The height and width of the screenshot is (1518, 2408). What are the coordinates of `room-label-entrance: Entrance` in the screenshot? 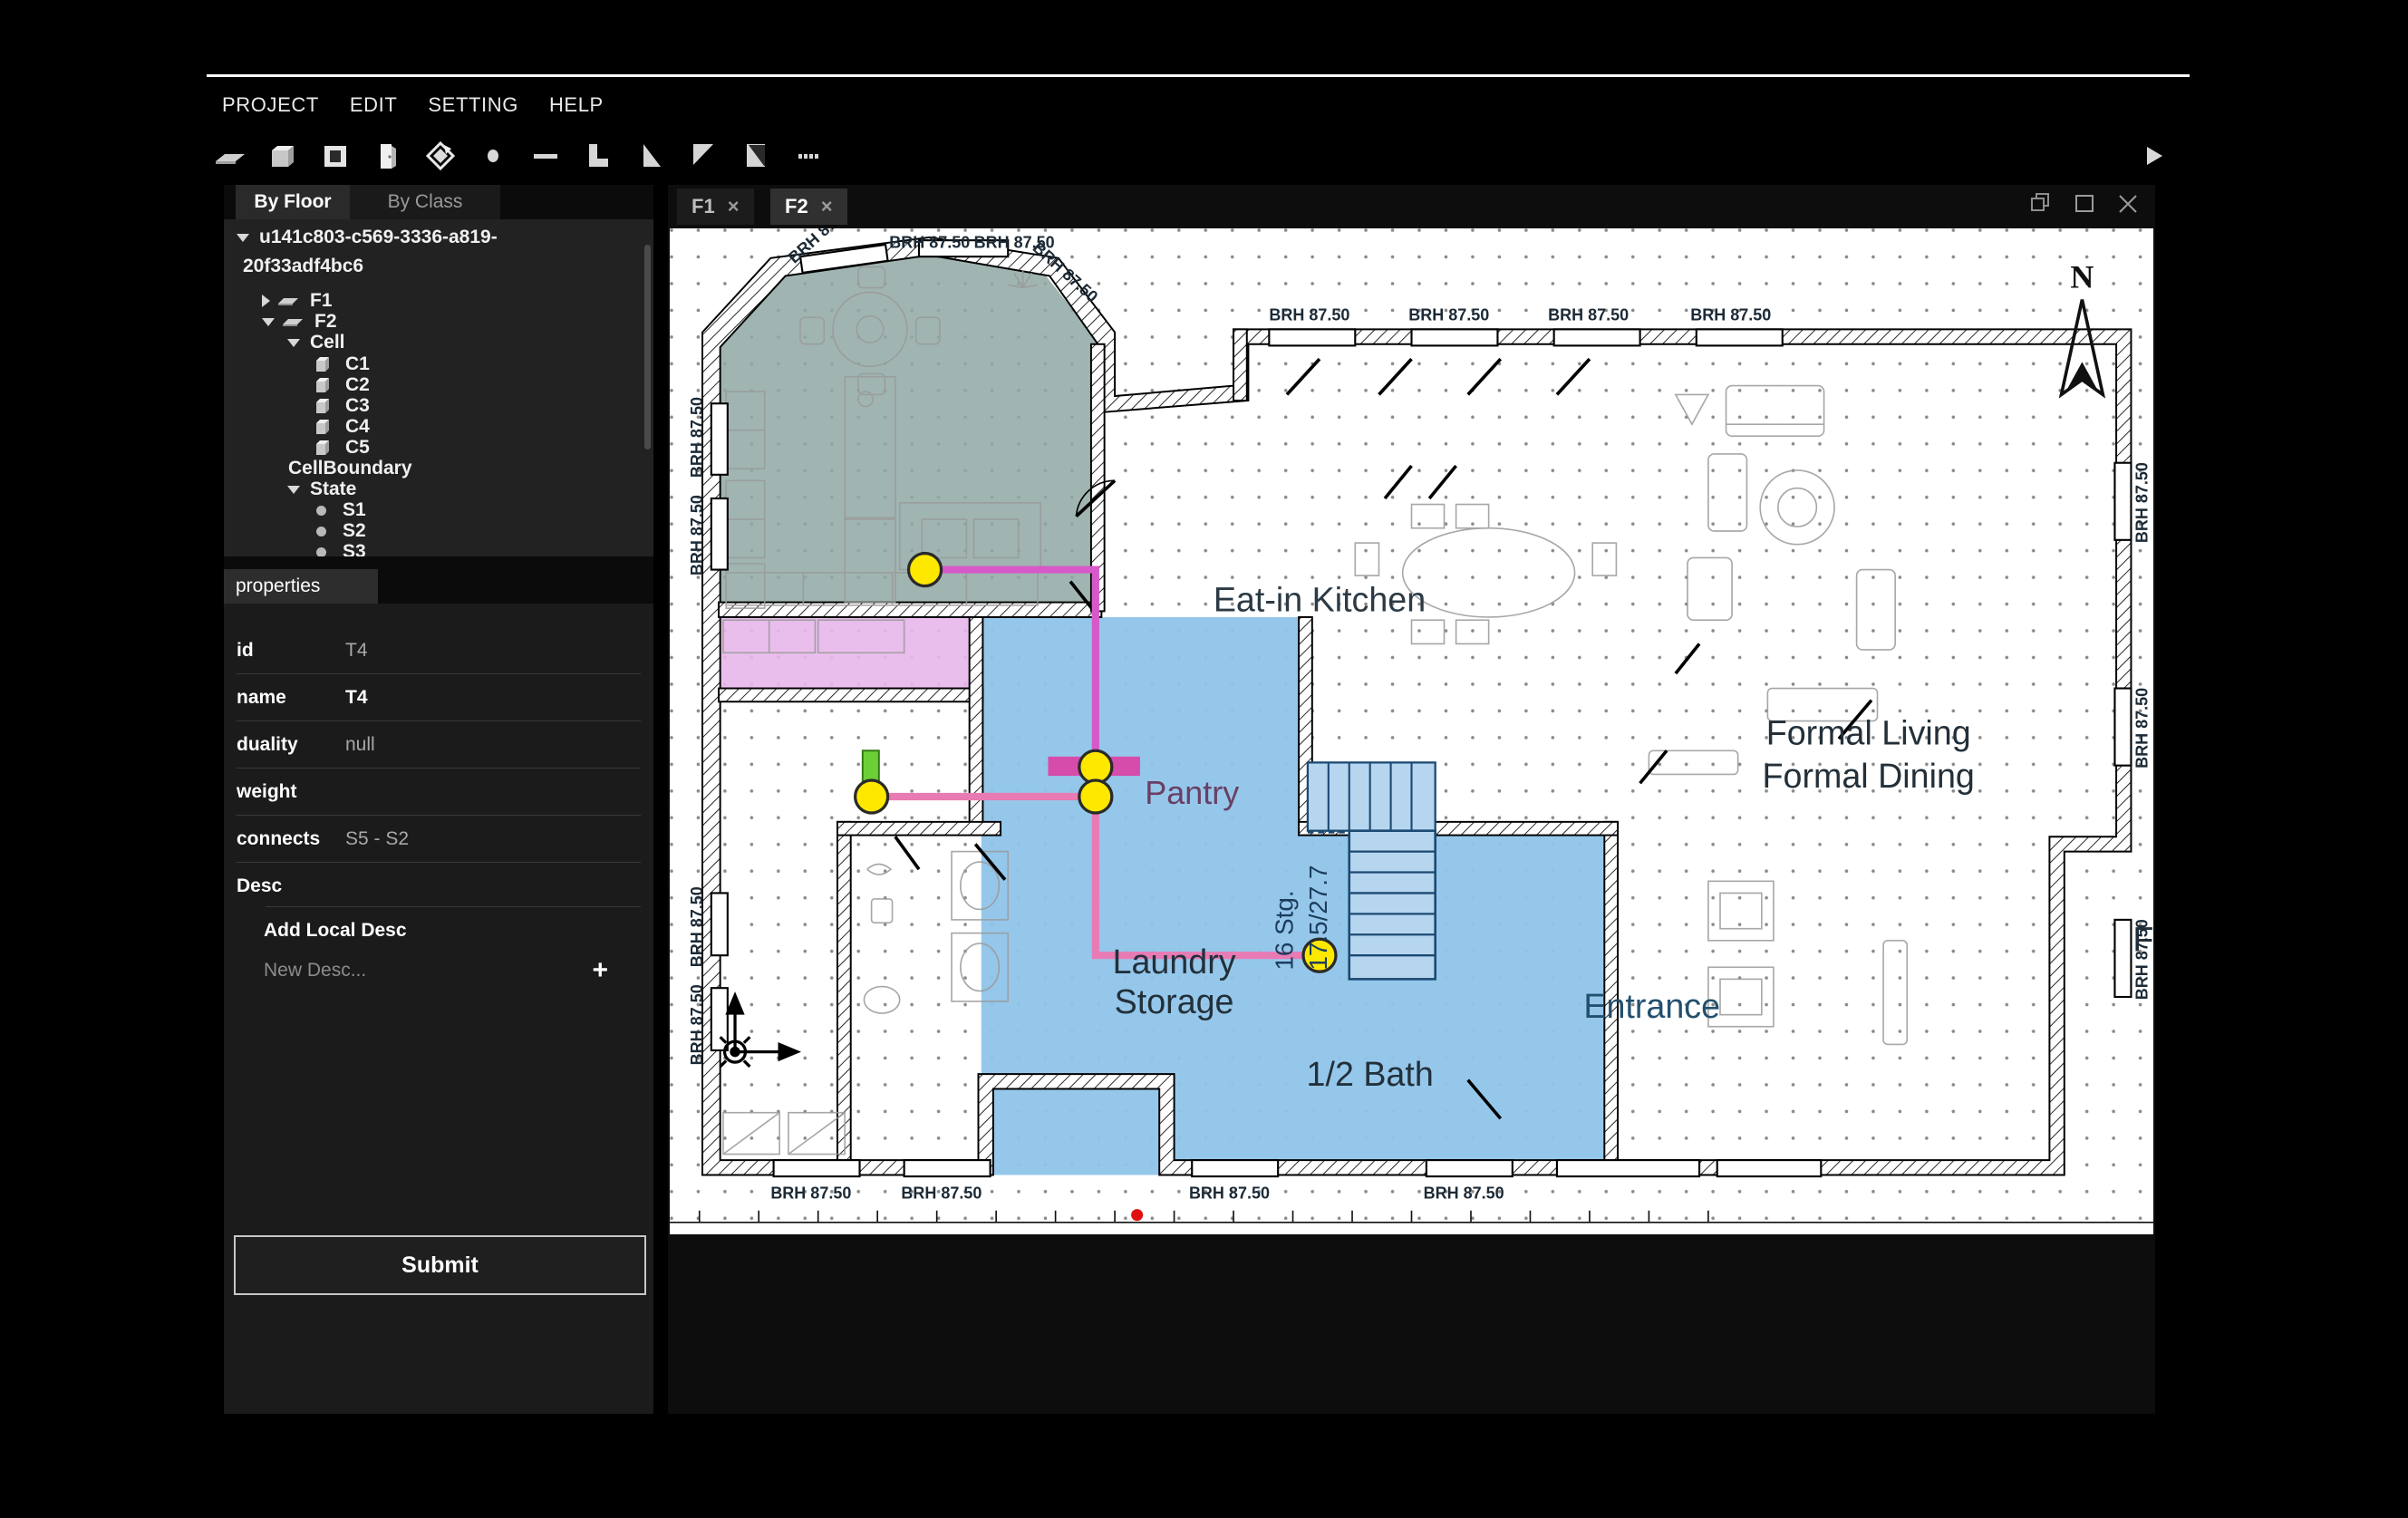 It's located at (1651, 1006).